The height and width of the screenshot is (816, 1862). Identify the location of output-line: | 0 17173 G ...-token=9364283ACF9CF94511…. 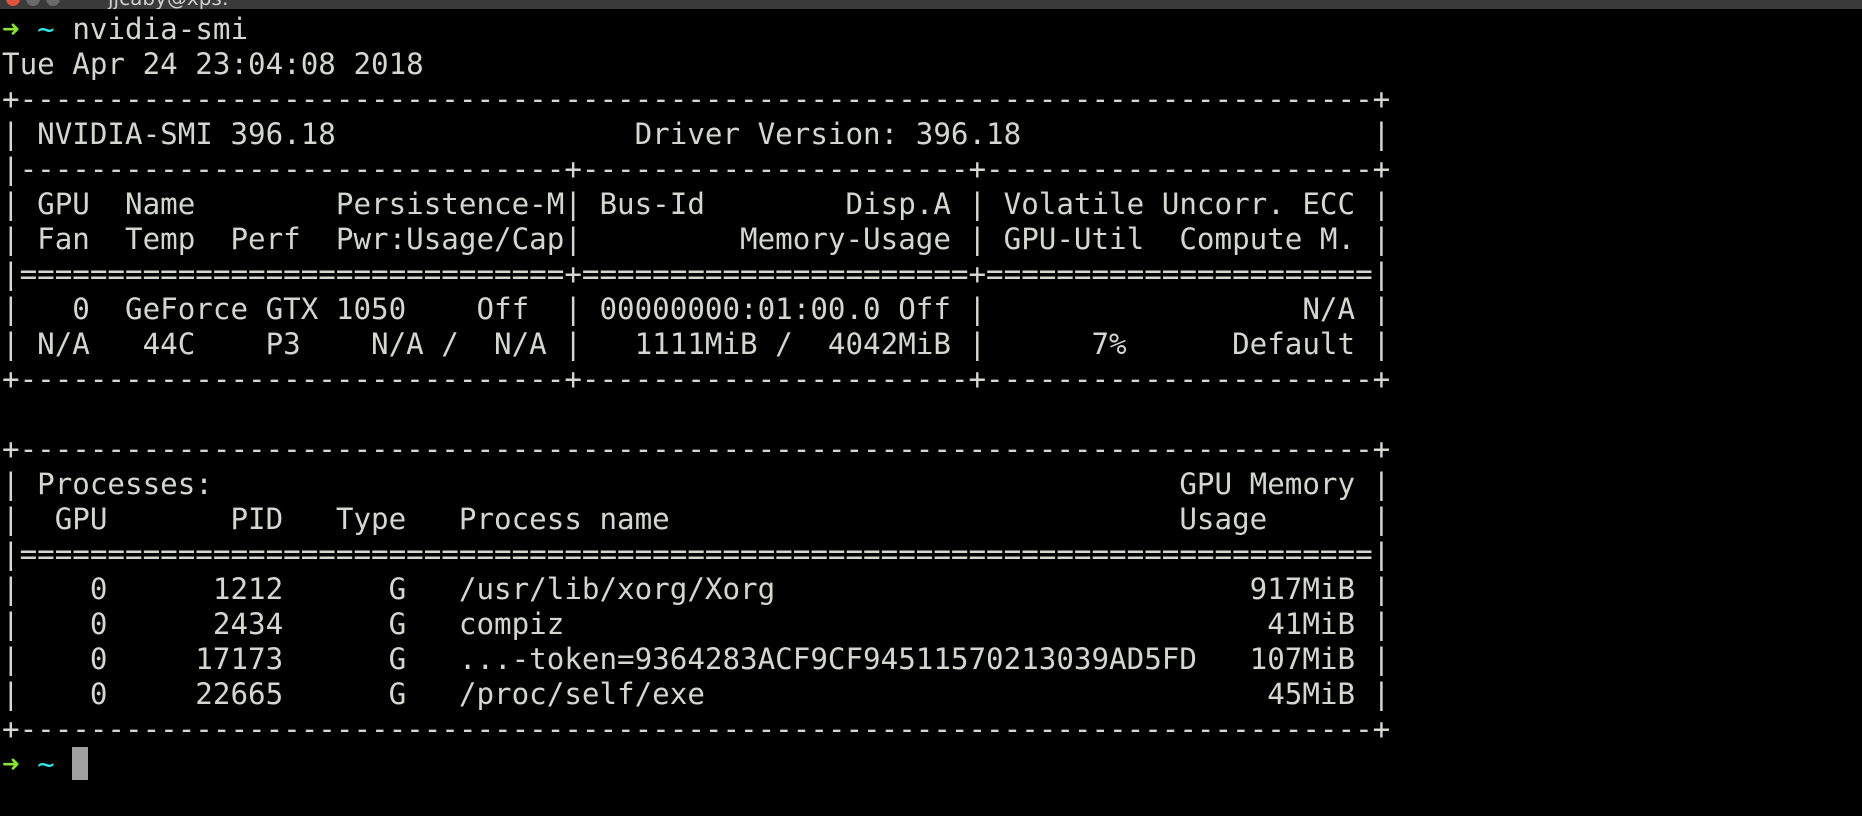
(696, 659).